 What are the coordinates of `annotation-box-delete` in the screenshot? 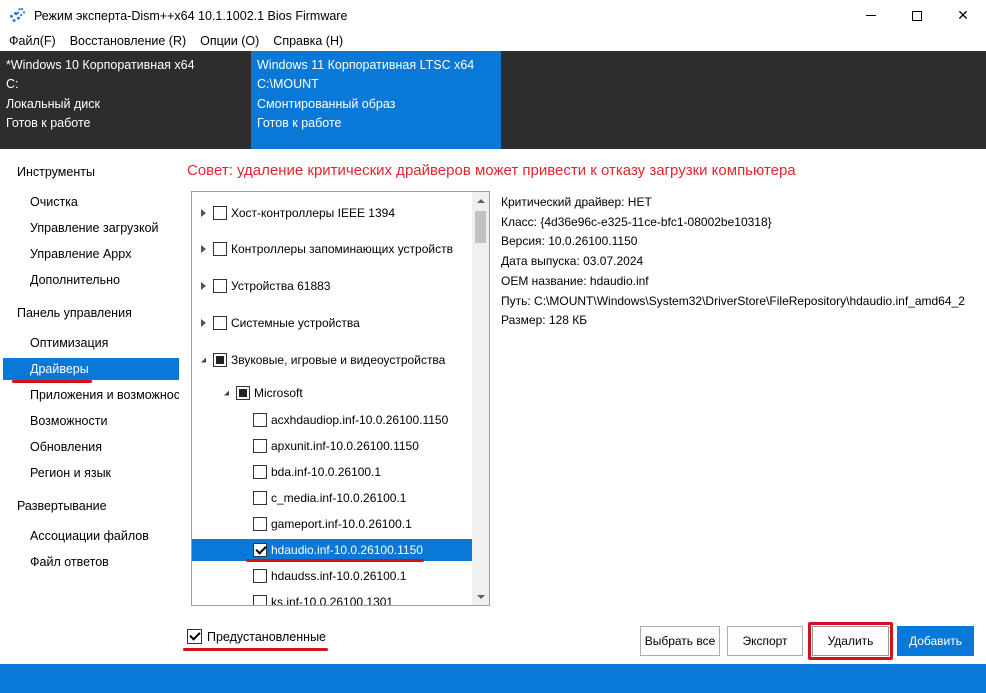 It's located at (850, 641).